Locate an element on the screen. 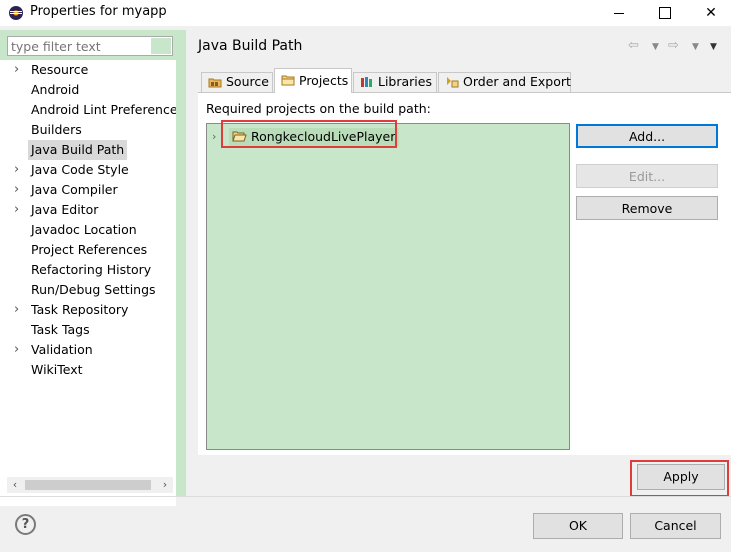 The width and height of the screenshot is (731, 552). tree-item-android: Android is located at coordinates (88, 90).